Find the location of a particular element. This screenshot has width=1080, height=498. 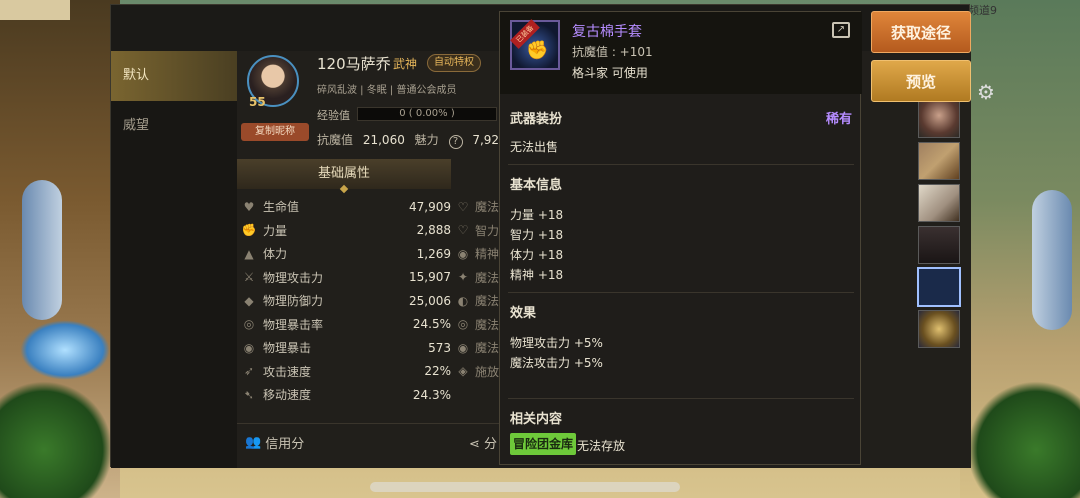

player-tags: 碎风乱波 | 冬眠 | 普通公会成员 is located at coordinates (387, 90).